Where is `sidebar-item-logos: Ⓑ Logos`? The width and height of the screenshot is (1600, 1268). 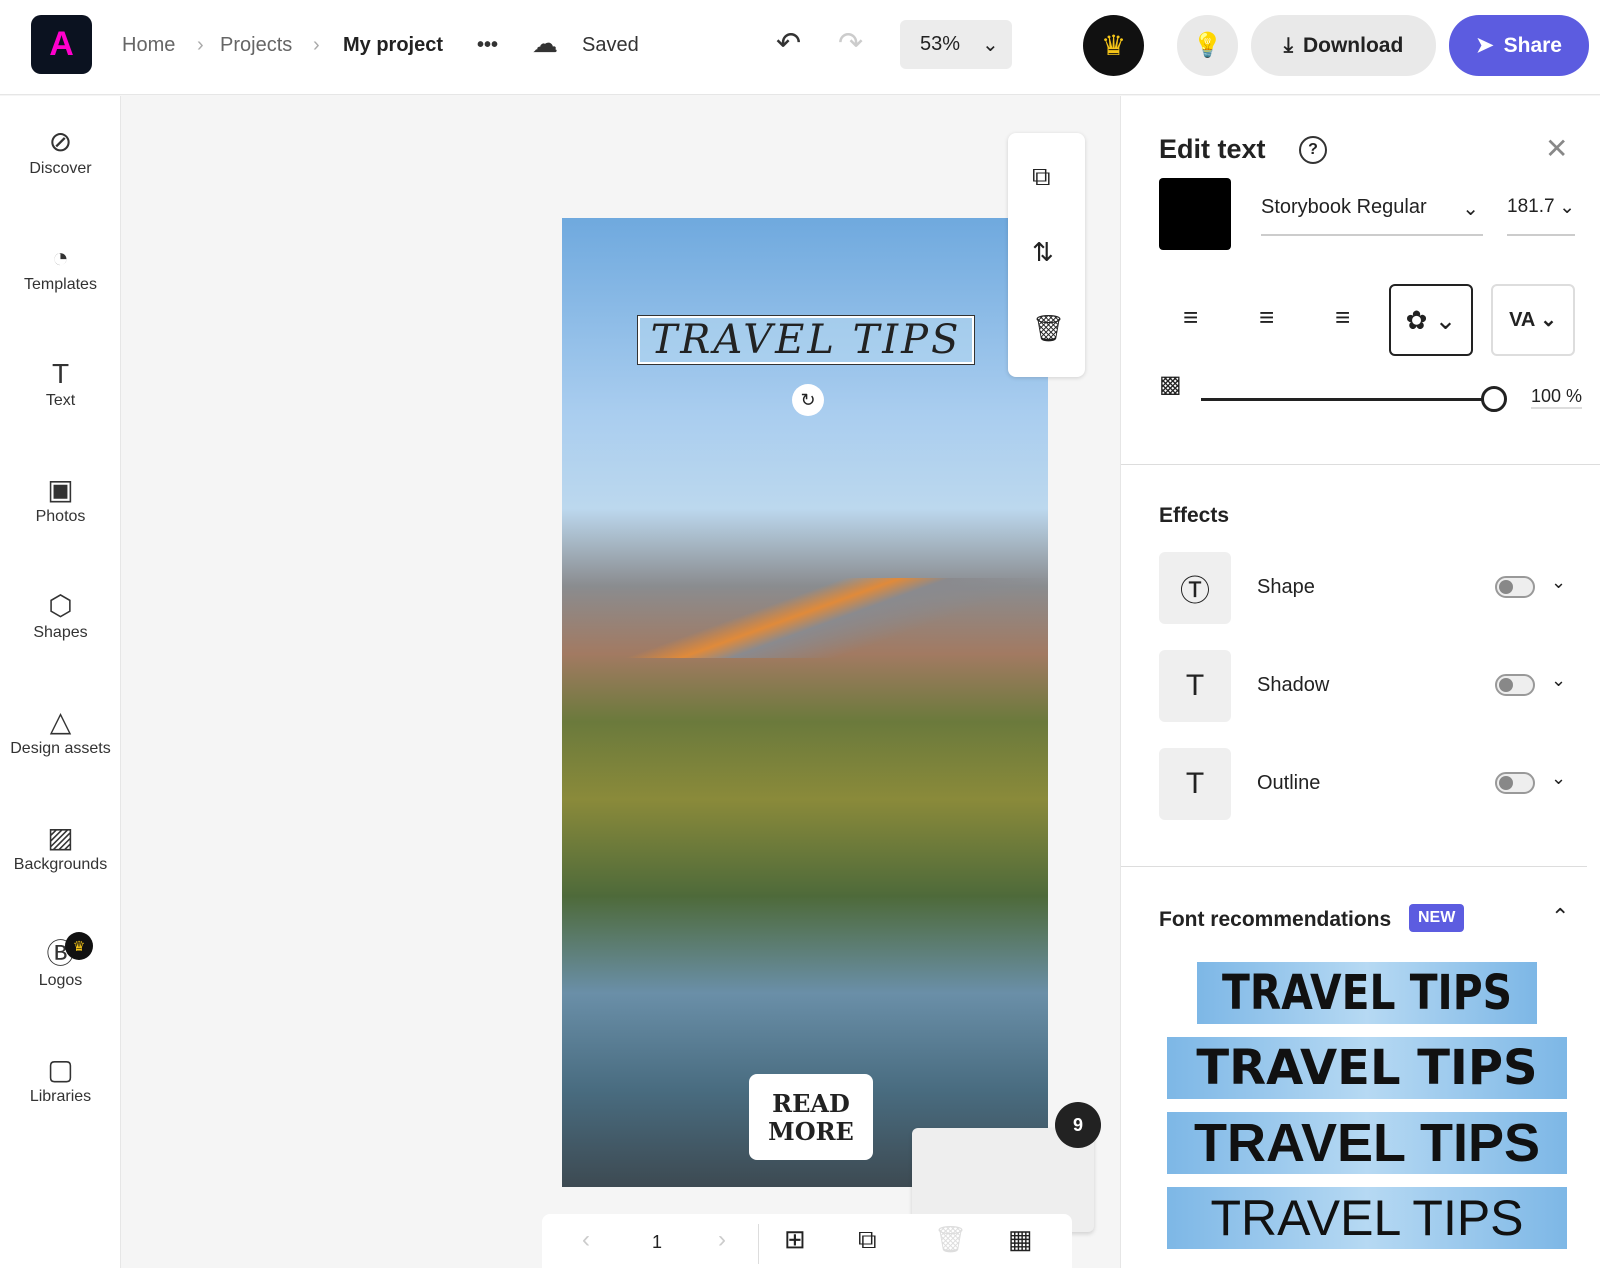
sidebar-item-logos: Ⓑ Logos is located at coordinates (60, 963).